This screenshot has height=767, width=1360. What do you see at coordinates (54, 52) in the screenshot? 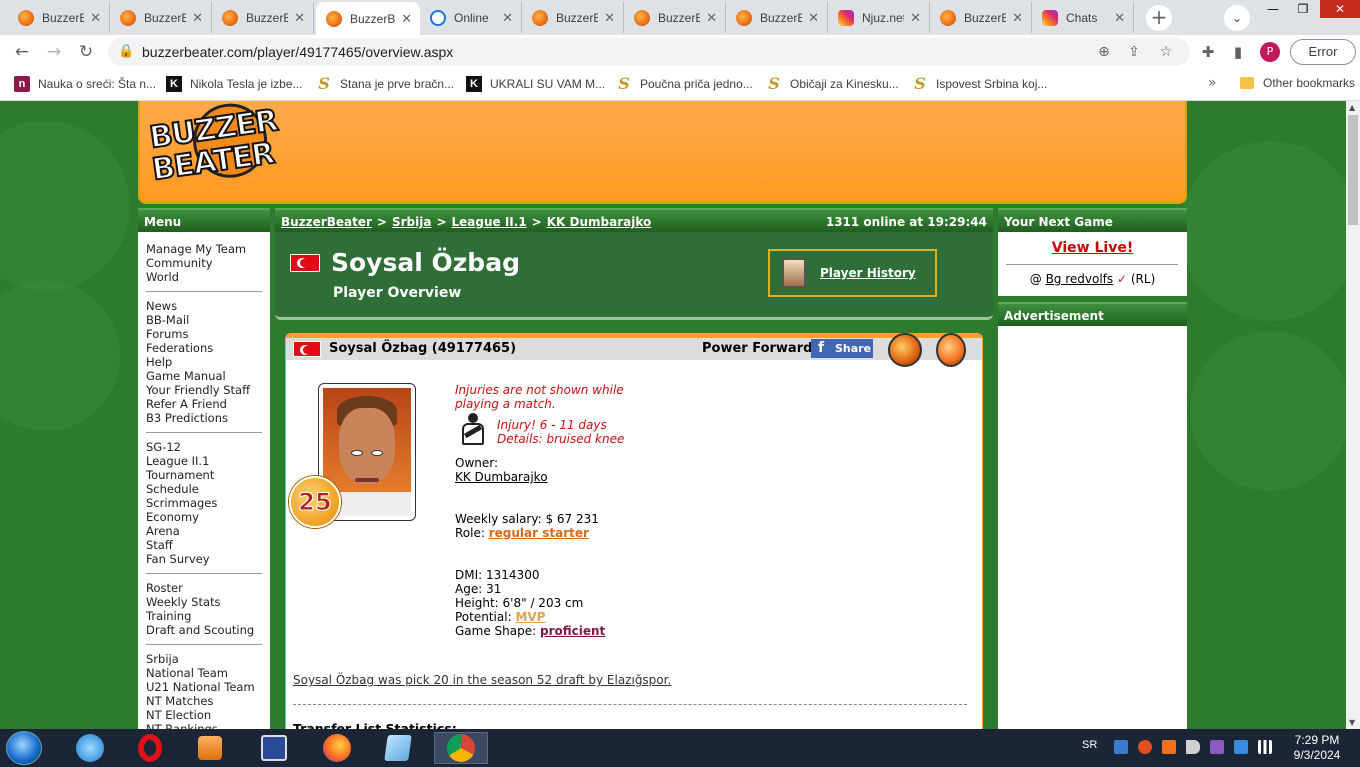
I see `forward-button: →` at bounding box center [54, 52].